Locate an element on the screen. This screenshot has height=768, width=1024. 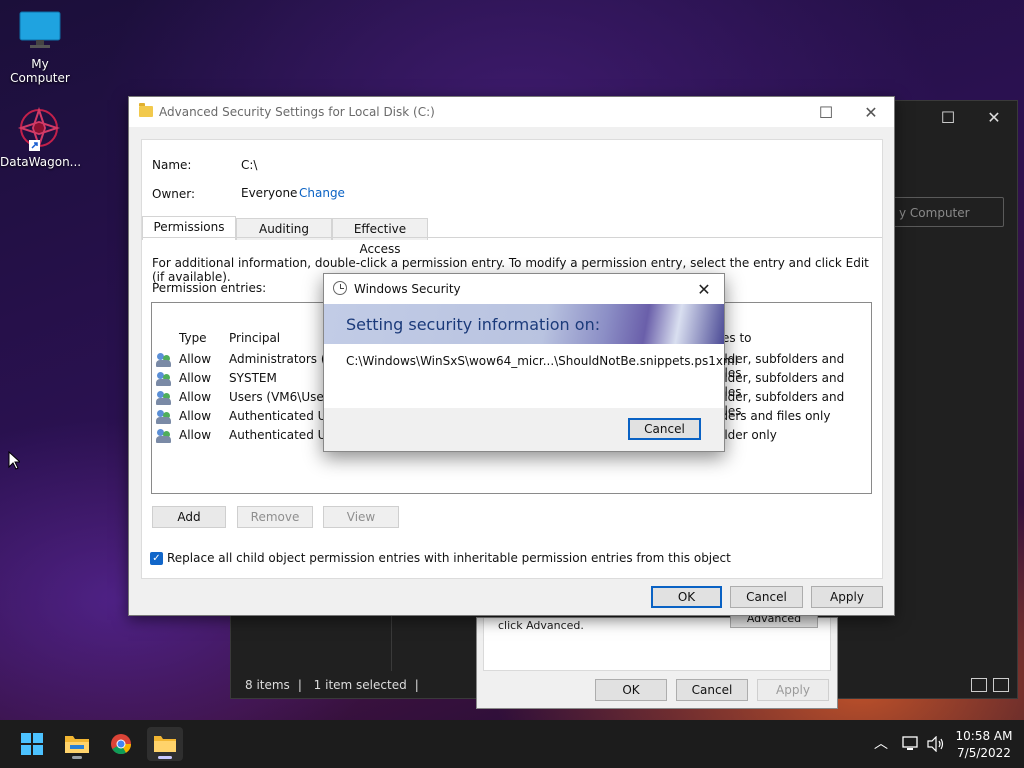
datawagon-logo-icon is located at coordinates (39, 128).